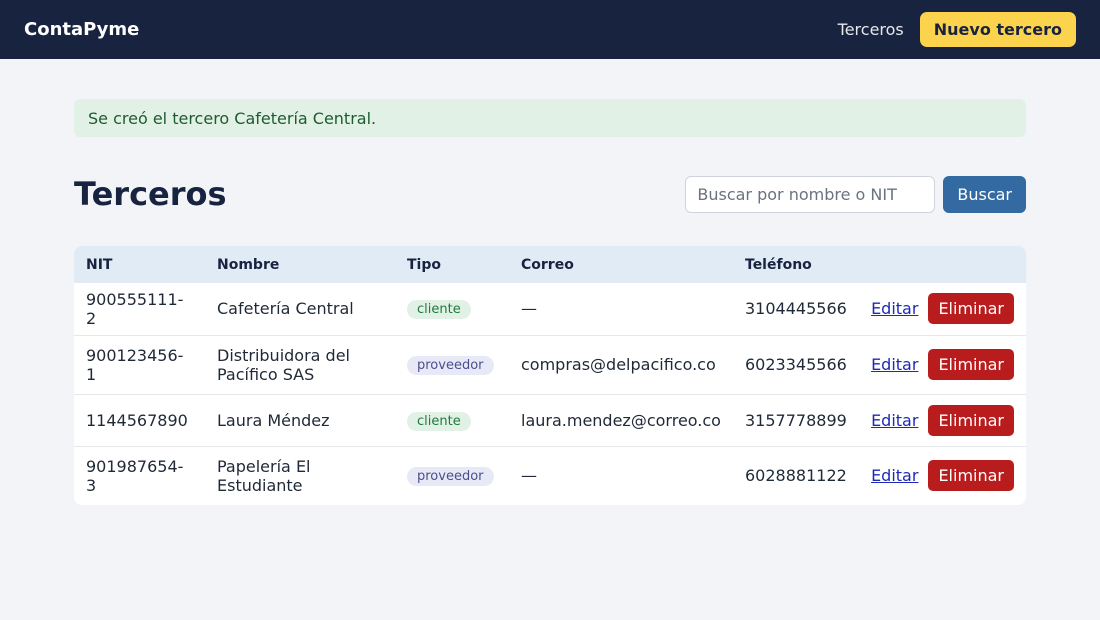 This screenshot has width=1100, height=620. Describe the element at coordinates (300, 419) in the screenshot. I see `cell-nombre: Laura Méndez` at that location.